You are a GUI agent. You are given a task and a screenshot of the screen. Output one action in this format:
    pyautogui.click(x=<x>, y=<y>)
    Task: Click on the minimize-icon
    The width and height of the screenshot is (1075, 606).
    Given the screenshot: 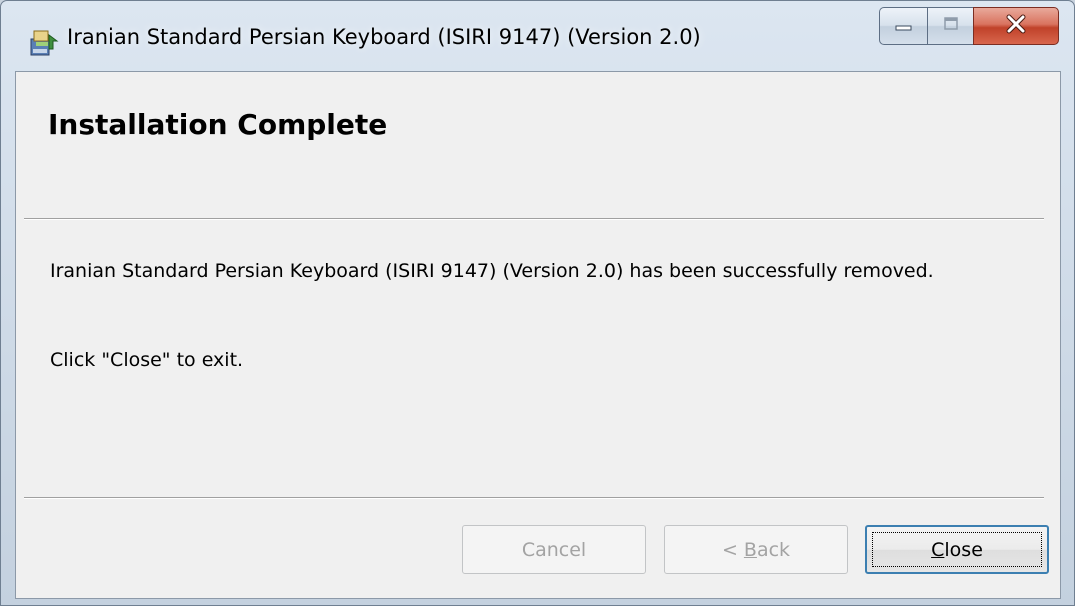 What is the action you would take?
    pyautogui.click(x=904, y=26)
    